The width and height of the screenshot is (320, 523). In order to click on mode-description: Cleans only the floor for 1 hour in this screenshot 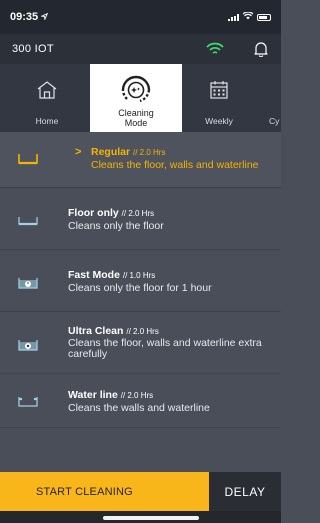, I will do `click(140, 288)`.